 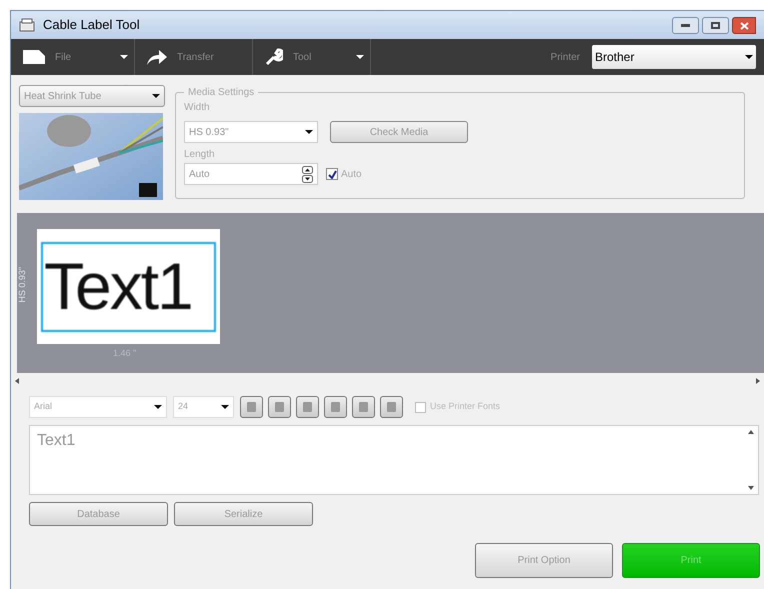 I want to click on checkmark-icon, so click(x=332, y=174).